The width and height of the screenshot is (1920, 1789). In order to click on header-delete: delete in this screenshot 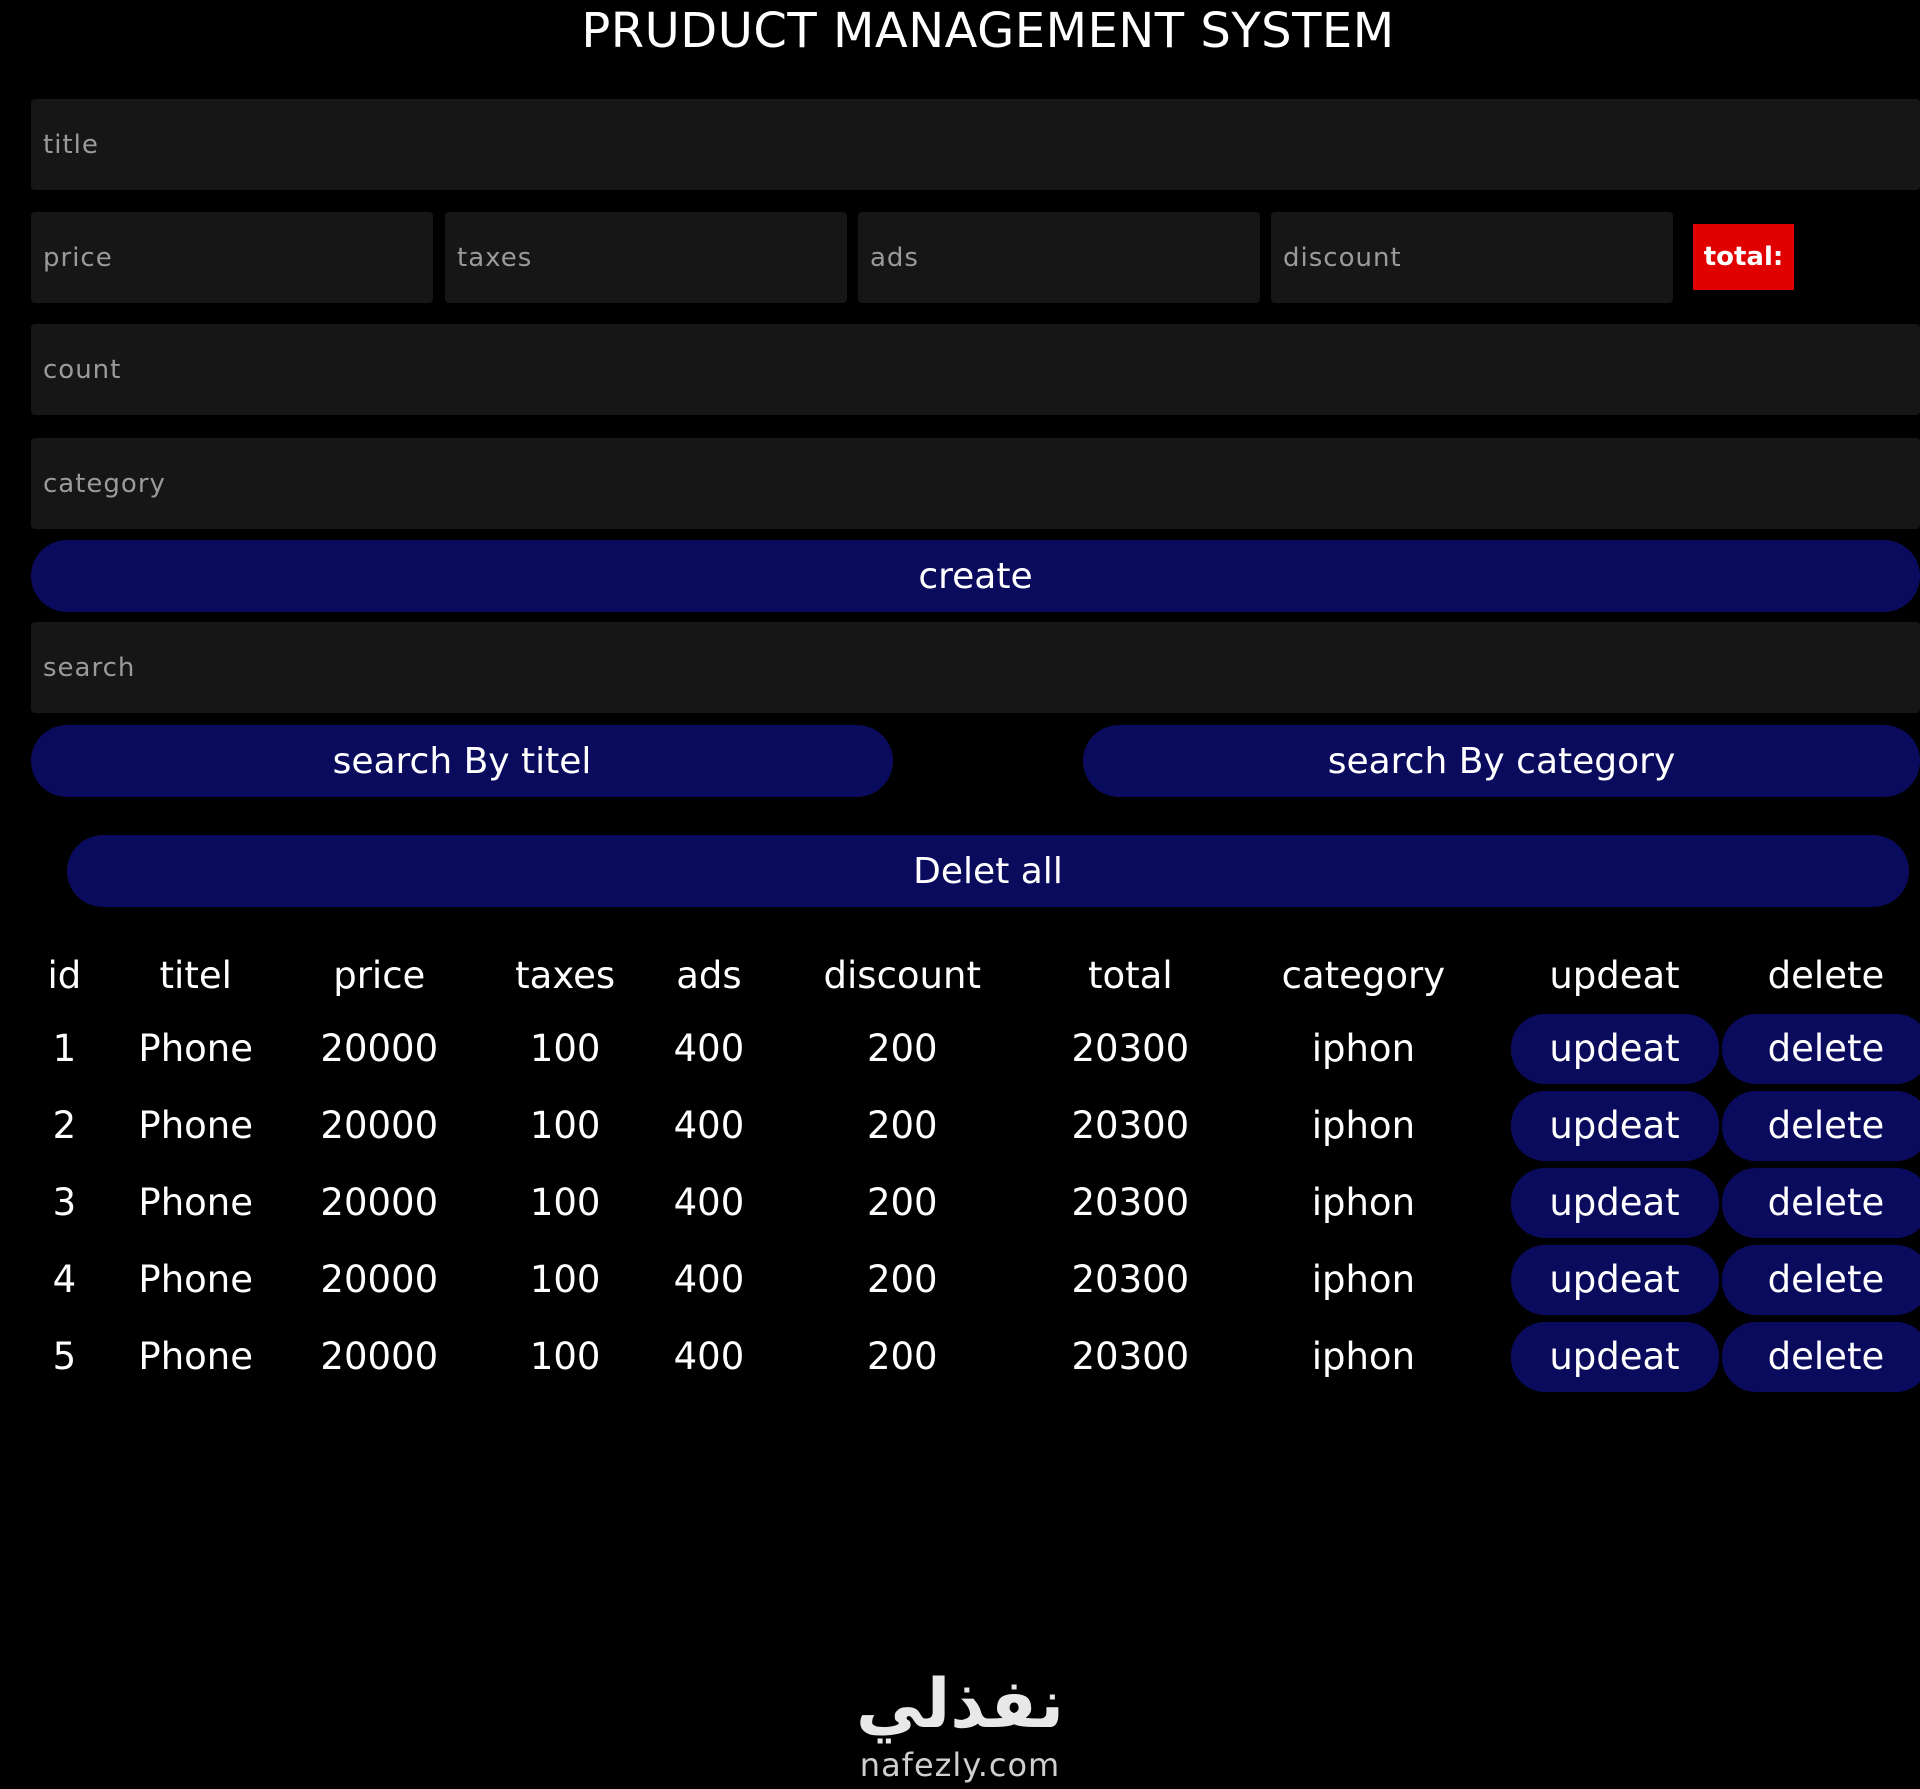, I will do `click(1826, 975)`.